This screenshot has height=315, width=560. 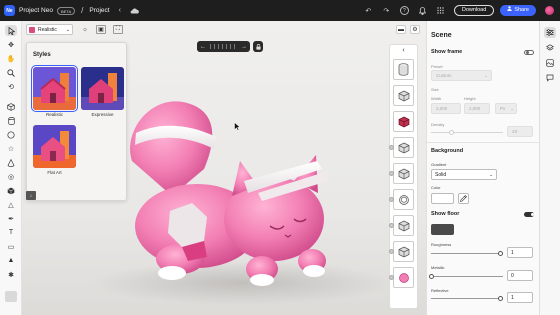 I want to click on gradient-dropdown: Solid ⌄, so click(x=464, y=174).